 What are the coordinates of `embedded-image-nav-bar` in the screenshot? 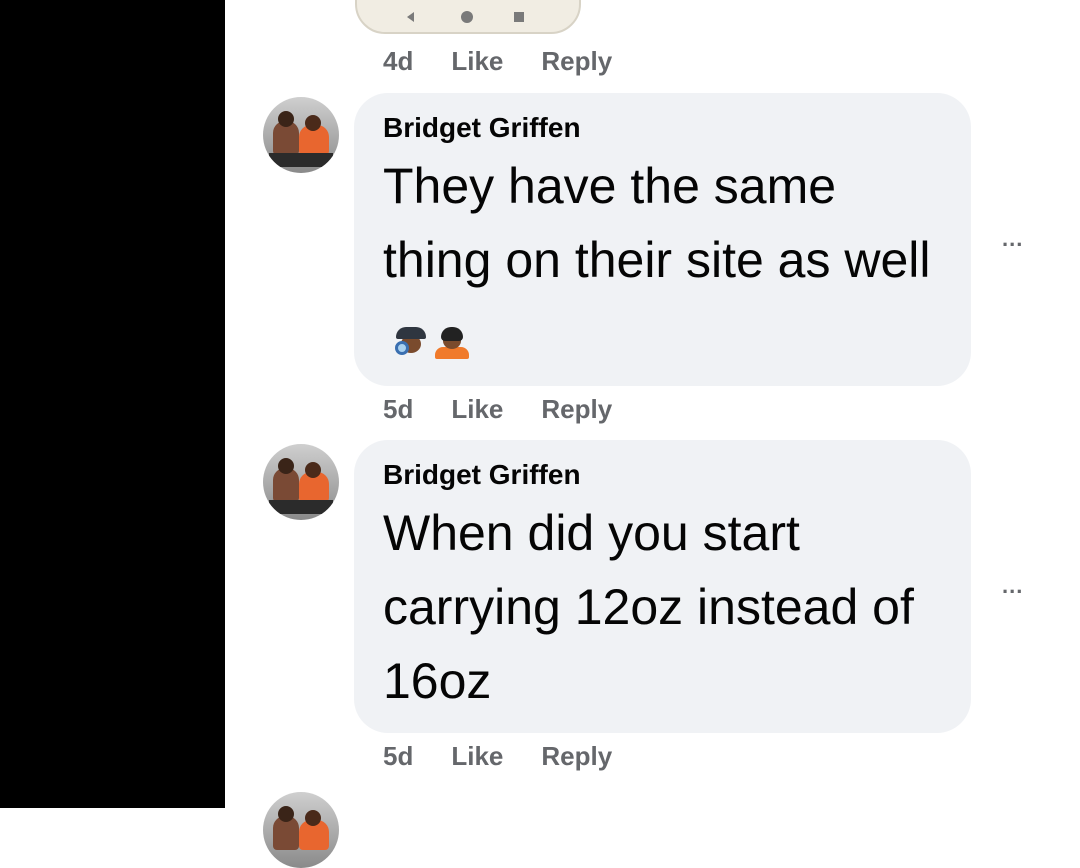 It's located at (468, 17).